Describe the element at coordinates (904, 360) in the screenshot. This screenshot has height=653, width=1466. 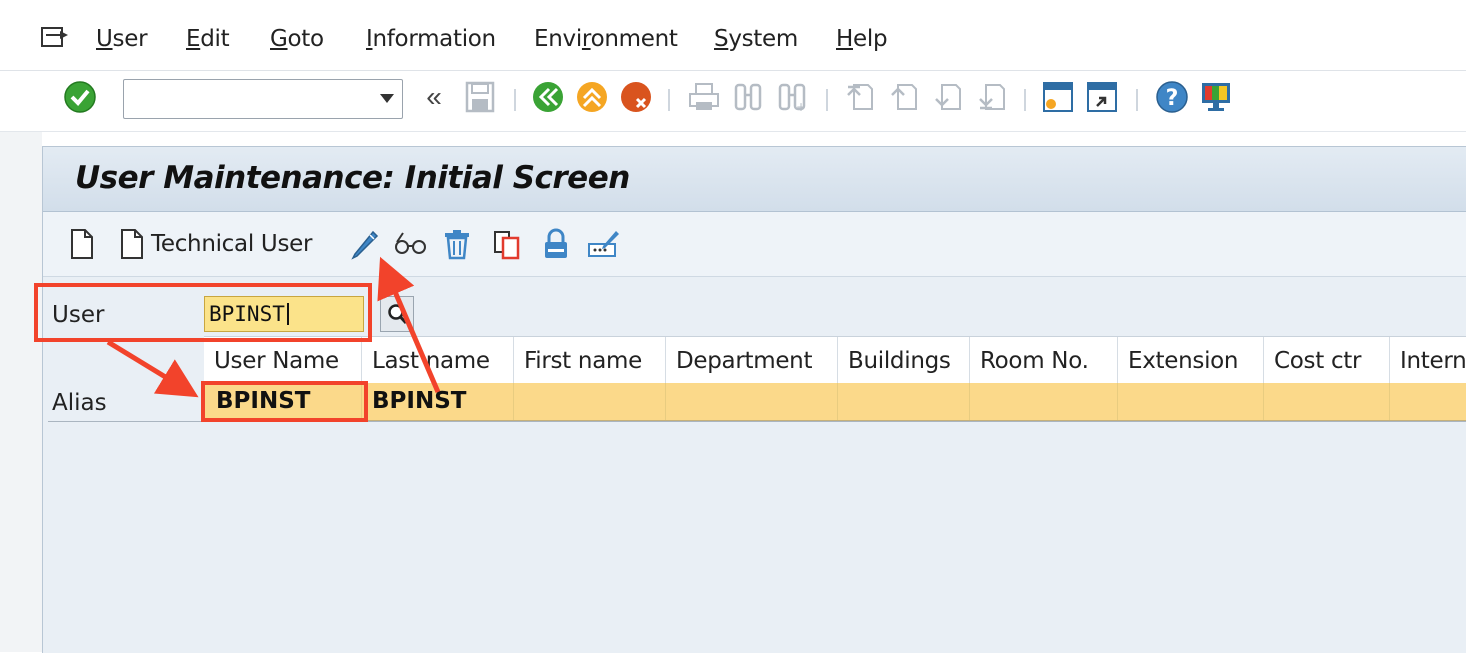
I see `column-header: Buildings` at that location.